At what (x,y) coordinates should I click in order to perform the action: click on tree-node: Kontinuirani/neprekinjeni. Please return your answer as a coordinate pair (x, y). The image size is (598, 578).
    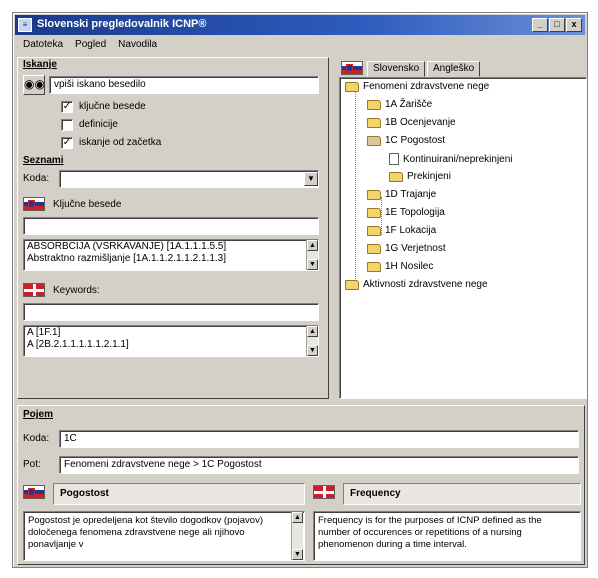
    Looking at the image, I should click on (451, 159).